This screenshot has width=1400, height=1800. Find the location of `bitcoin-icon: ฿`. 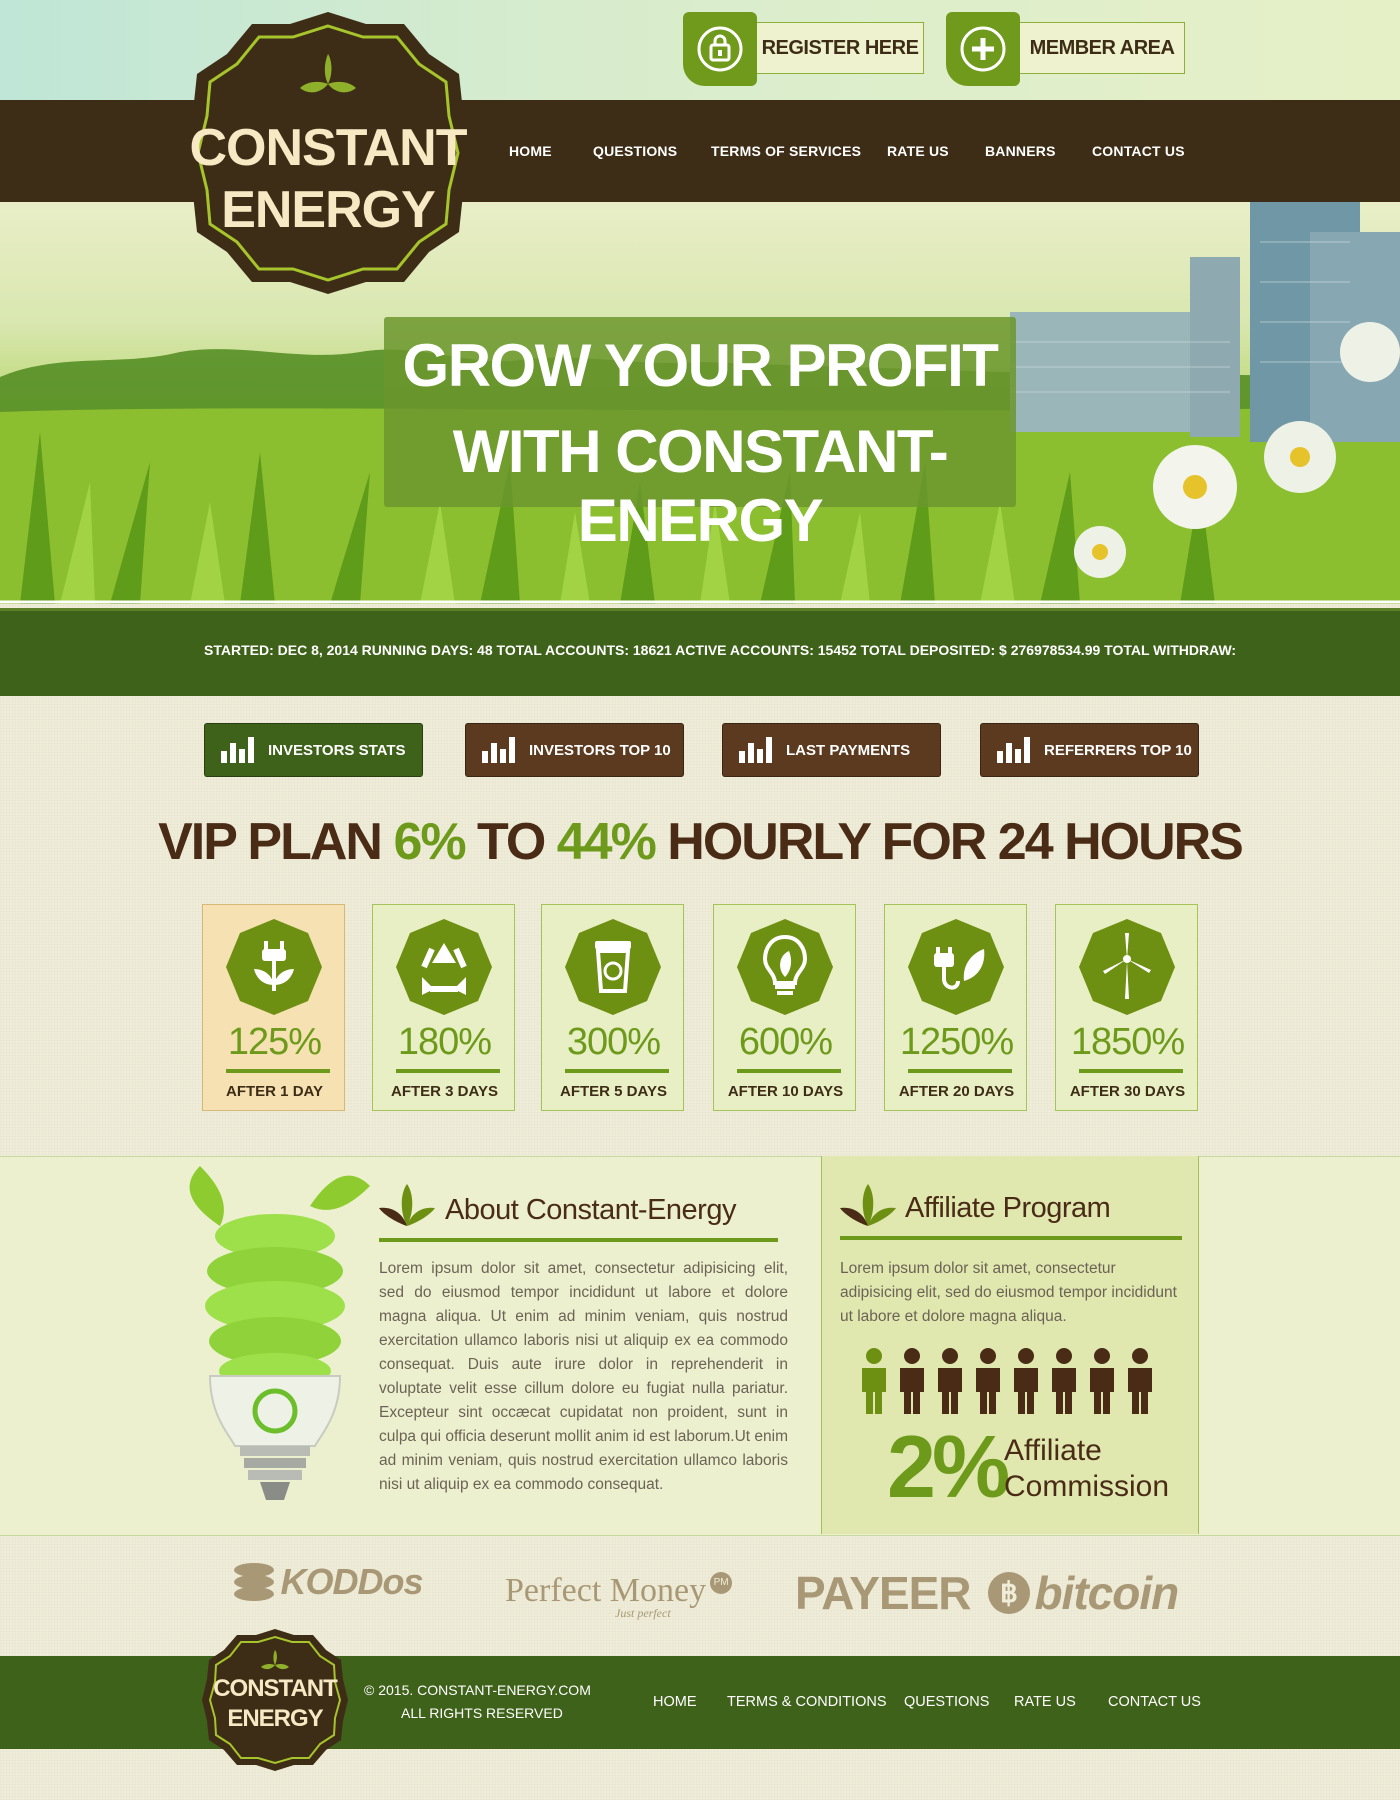

bitcoin-icon: ฿ is located at coordinates (1009, 1593).